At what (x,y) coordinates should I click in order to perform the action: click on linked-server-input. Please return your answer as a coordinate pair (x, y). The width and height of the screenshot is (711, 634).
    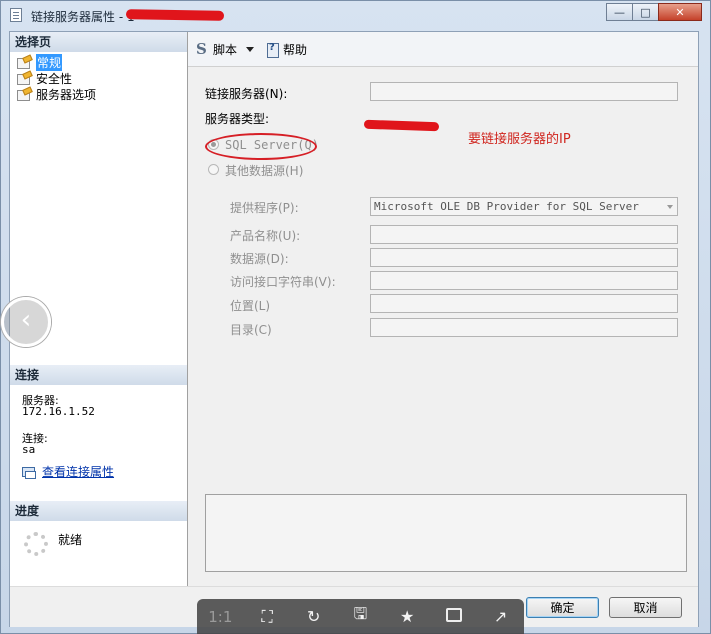
    Looking at the image, I should click on (524, 91).